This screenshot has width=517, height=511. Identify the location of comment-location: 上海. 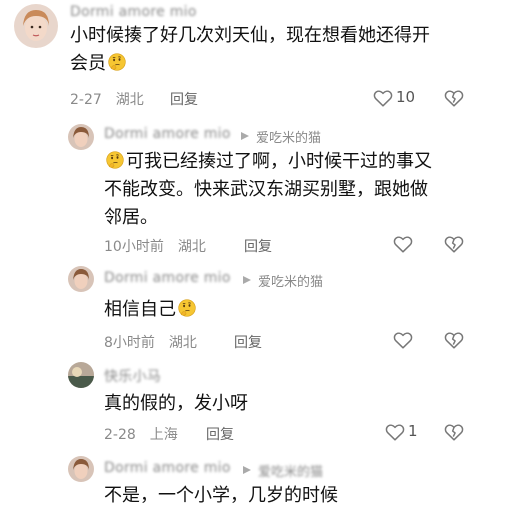
(163, 435).